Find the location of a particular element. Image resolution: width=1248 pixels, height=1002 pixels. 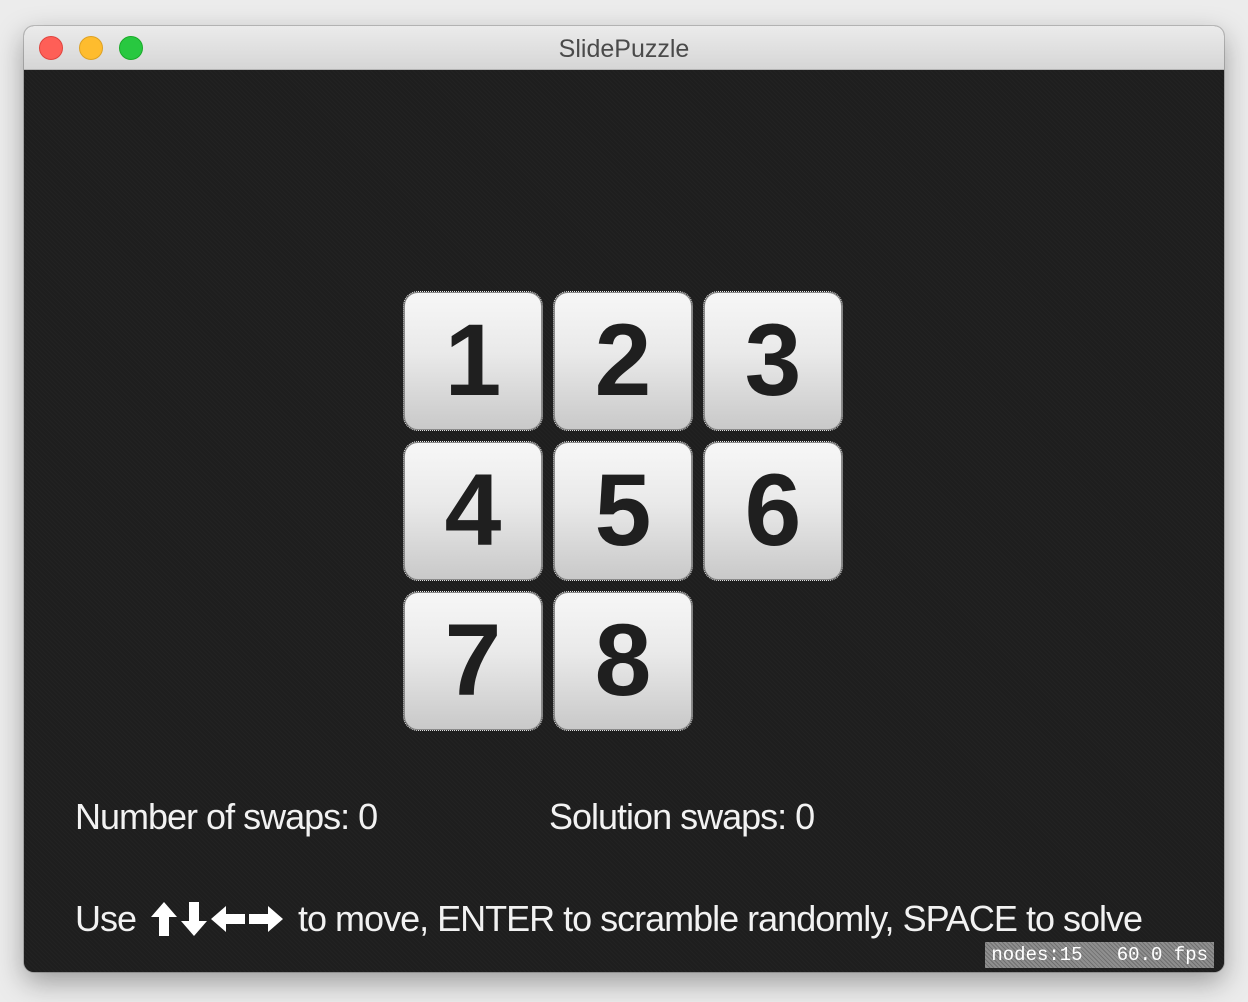

tile-8: 8 is located at coordinates (623, 661).